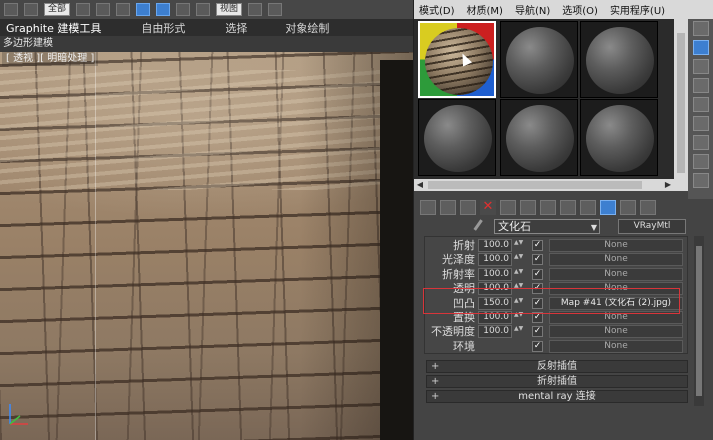 This screenshot has height=440, width=713. What do you see at coordinates (701, 66) in the screenshot?
I see `background-icon` at bounding box center [701, 66].